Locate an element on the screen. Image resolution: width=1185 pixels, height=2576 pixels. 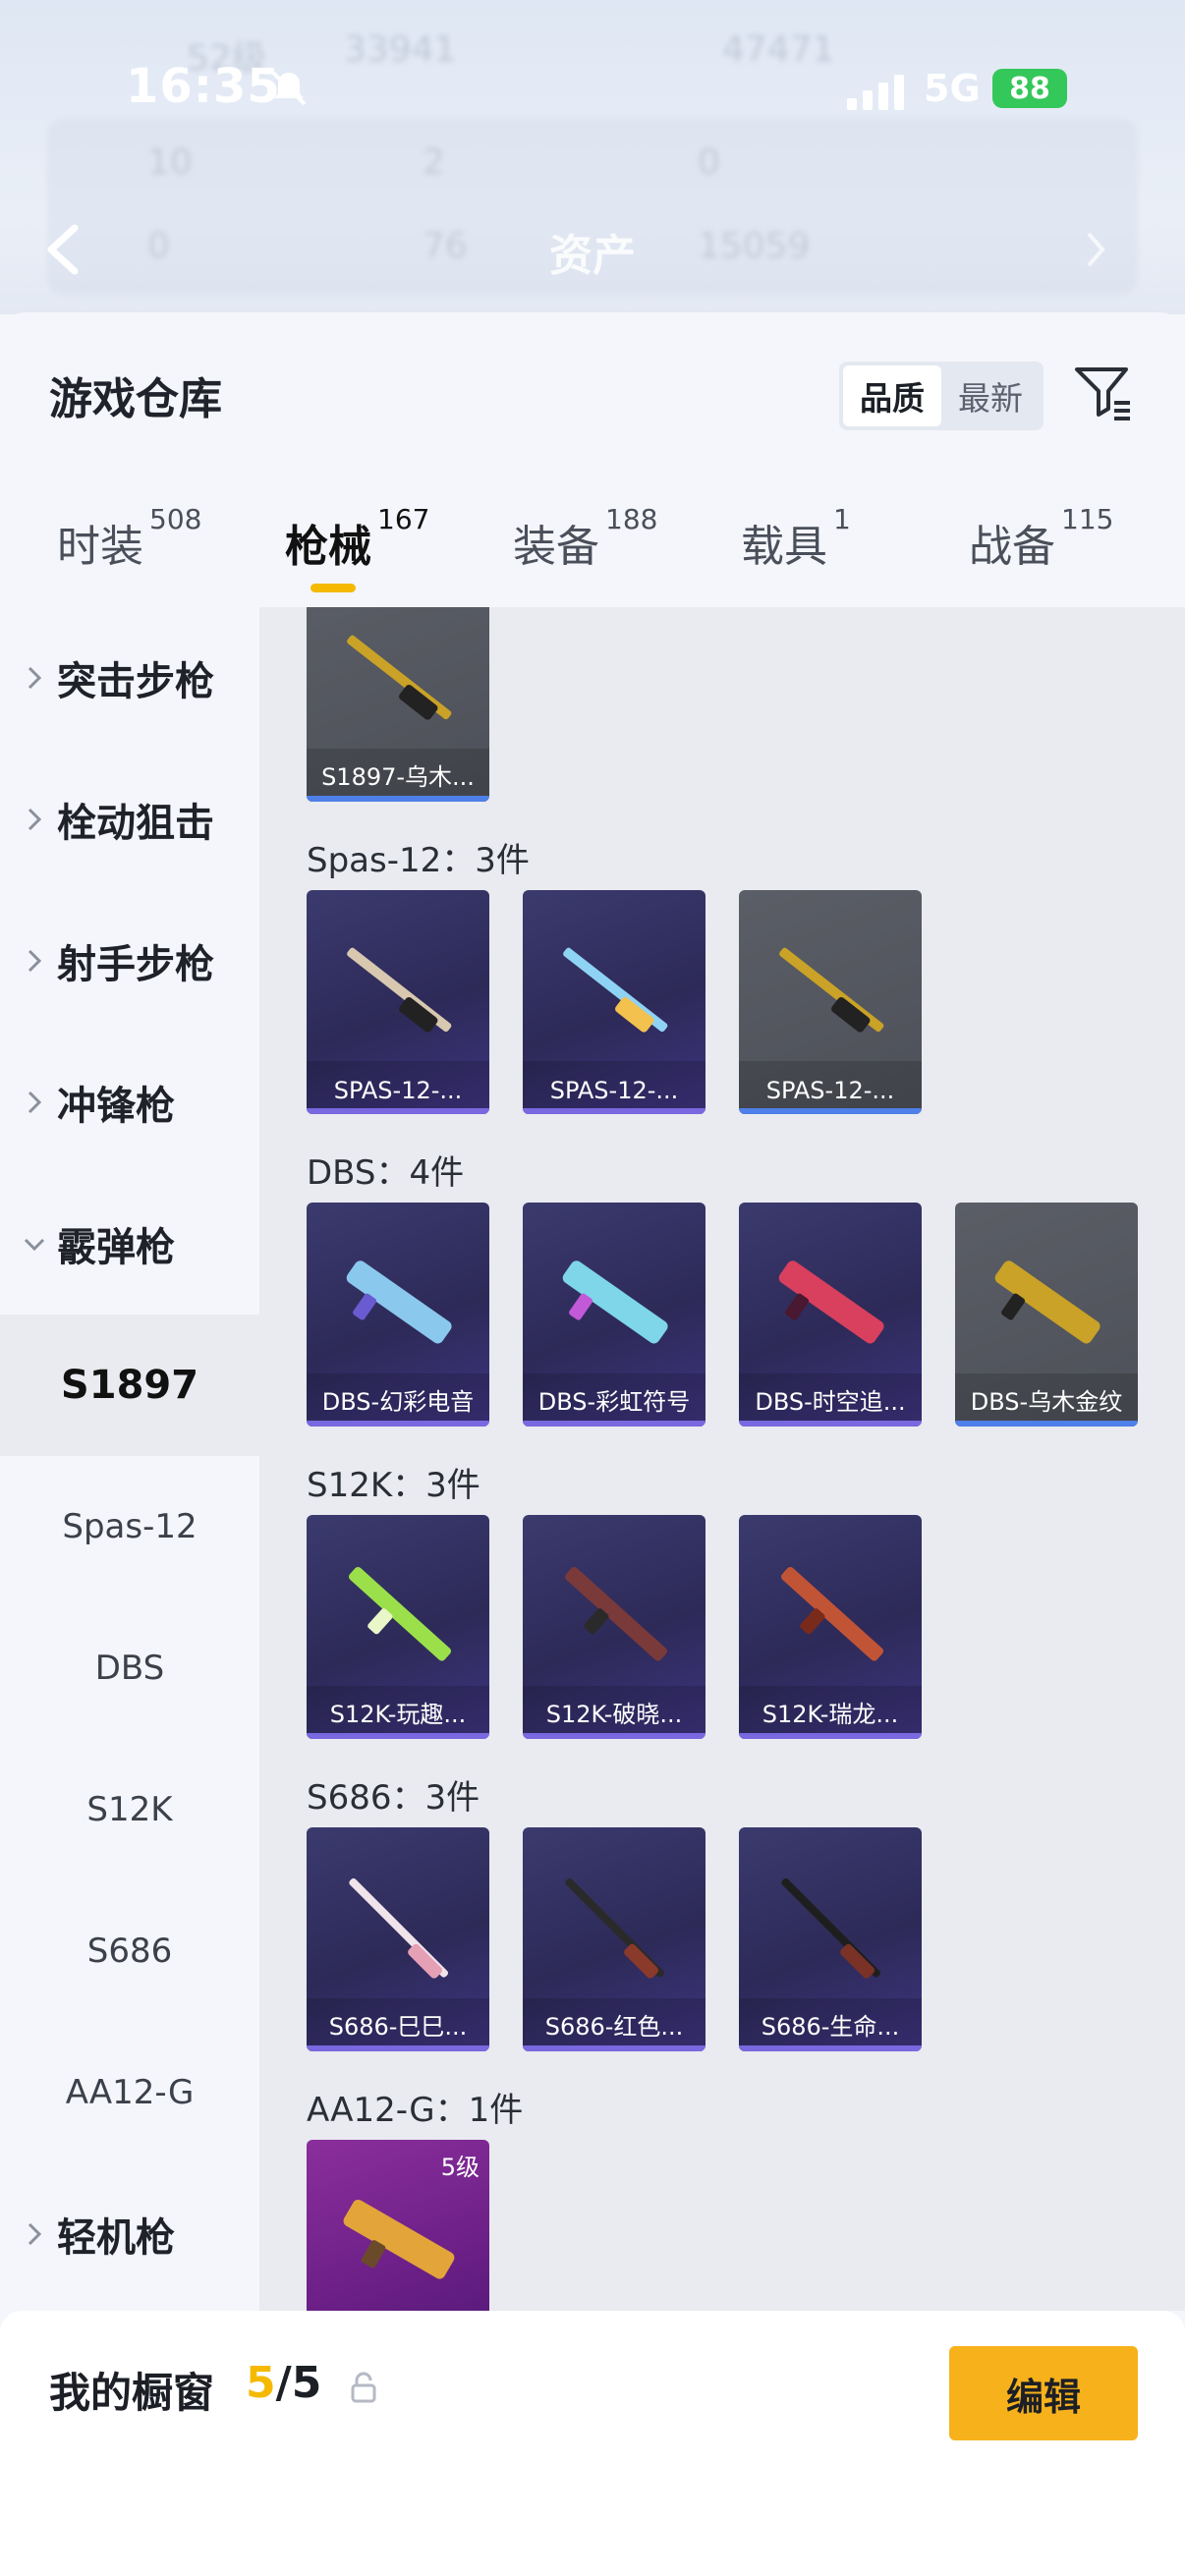
sort-option-quality: 品质 is located at coordinates (892, 395).